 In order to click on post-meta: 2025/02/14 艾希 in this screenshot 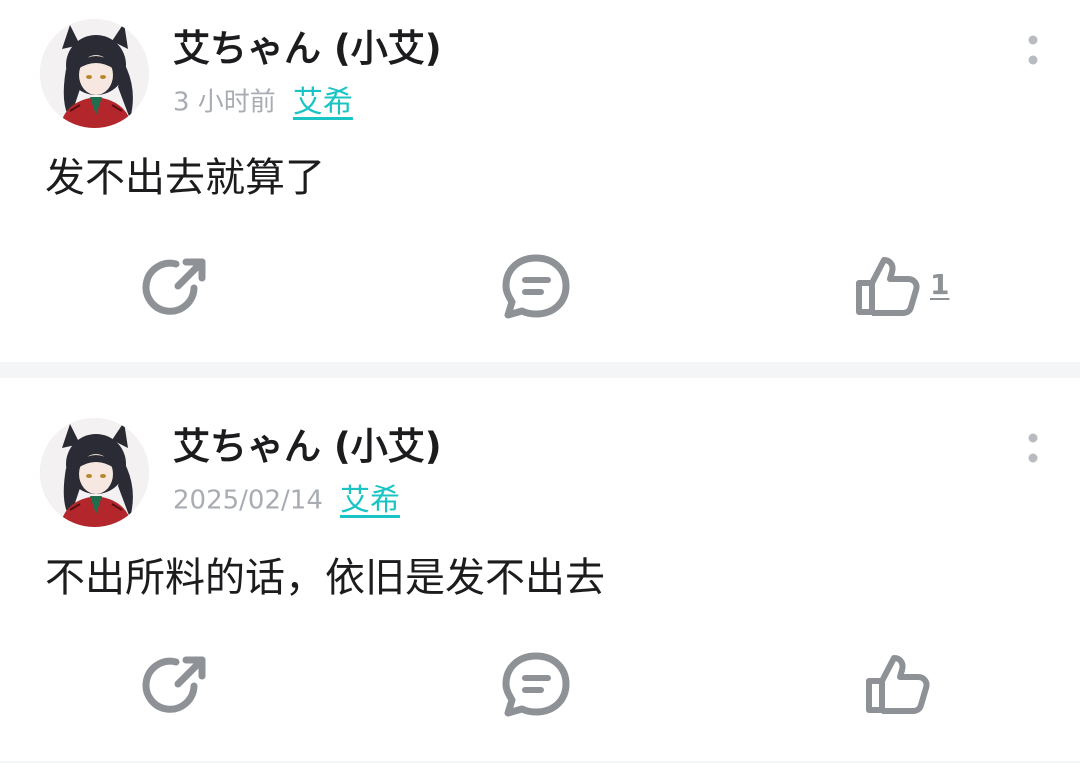, I will do `click(286, 500)`.